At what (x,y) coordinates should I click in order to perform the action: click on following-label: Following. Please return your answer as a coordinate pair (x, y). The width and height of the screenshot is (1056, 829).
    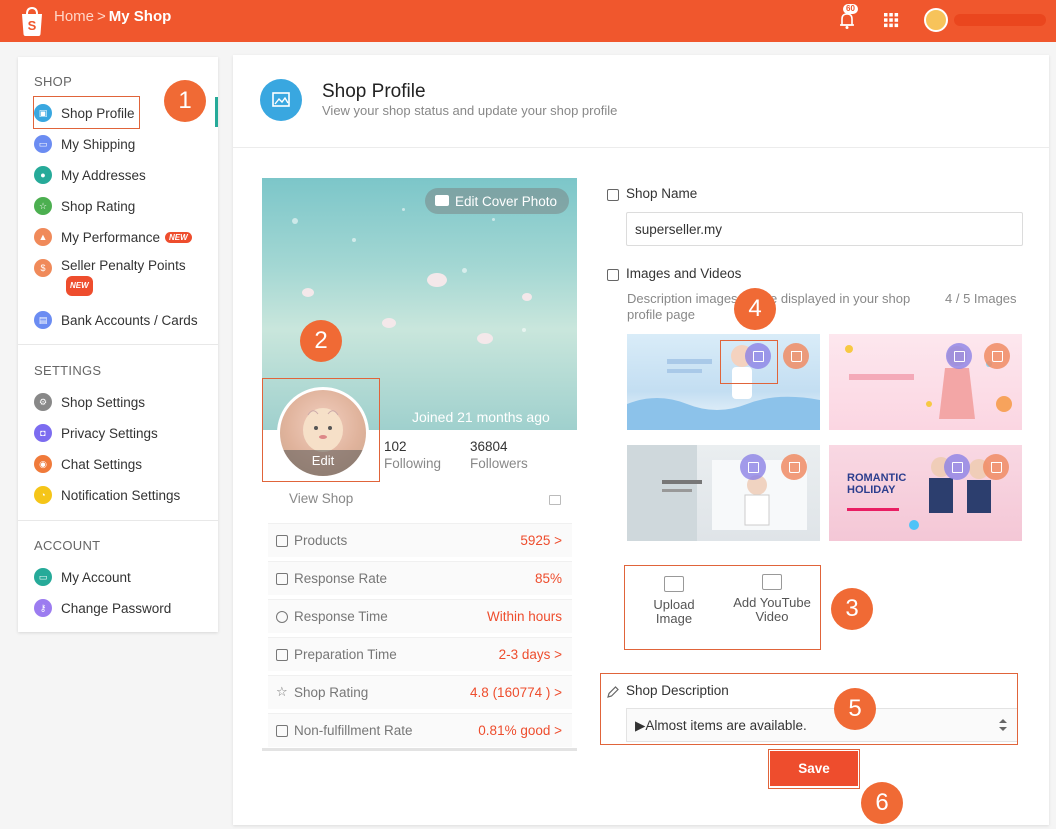
    Looking at the image, I should click on (412, 463).